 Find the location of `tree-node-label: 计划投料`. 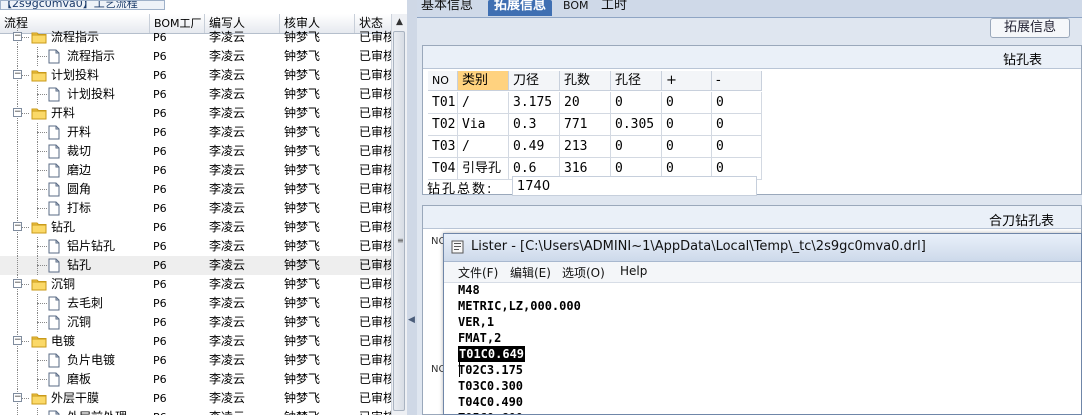

tree-node-label: 计划投料 is located at coordinates (75, 75).